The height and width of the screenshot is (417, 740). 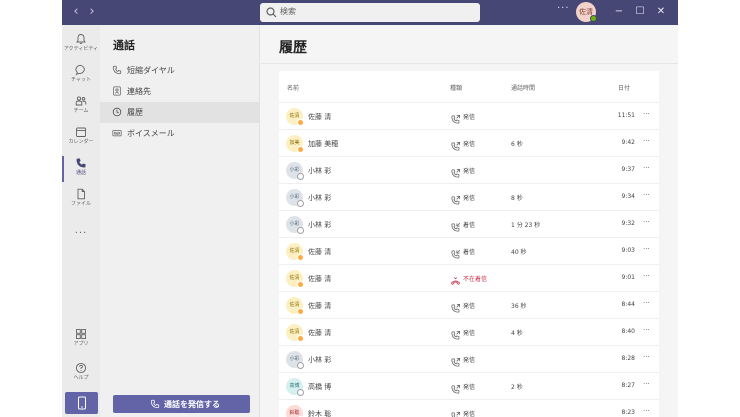 What do you see at coordinates (319, 387) in the screenshot?
I see `contact-name: 高橋 博` at bounding box center [319, 387].